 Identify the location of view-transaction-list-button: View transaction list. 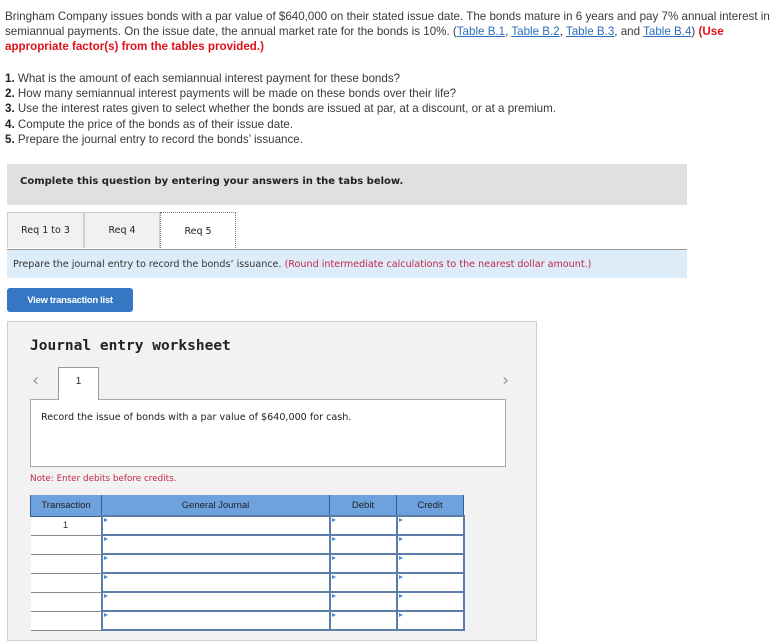
(70, 300).